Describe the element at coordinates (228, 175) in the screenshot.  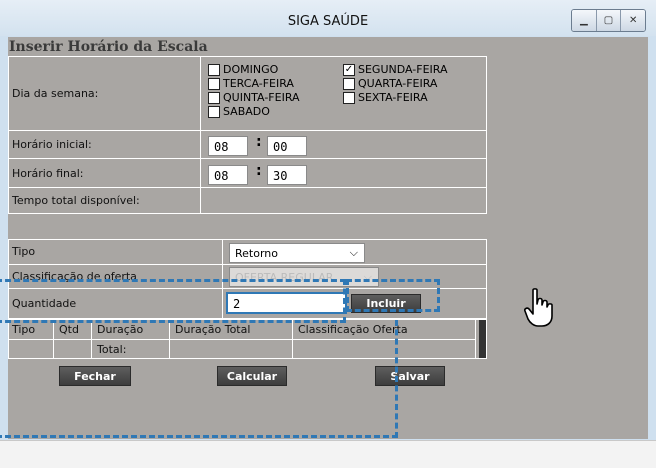
I see `end-hour-input: 08` at that location.